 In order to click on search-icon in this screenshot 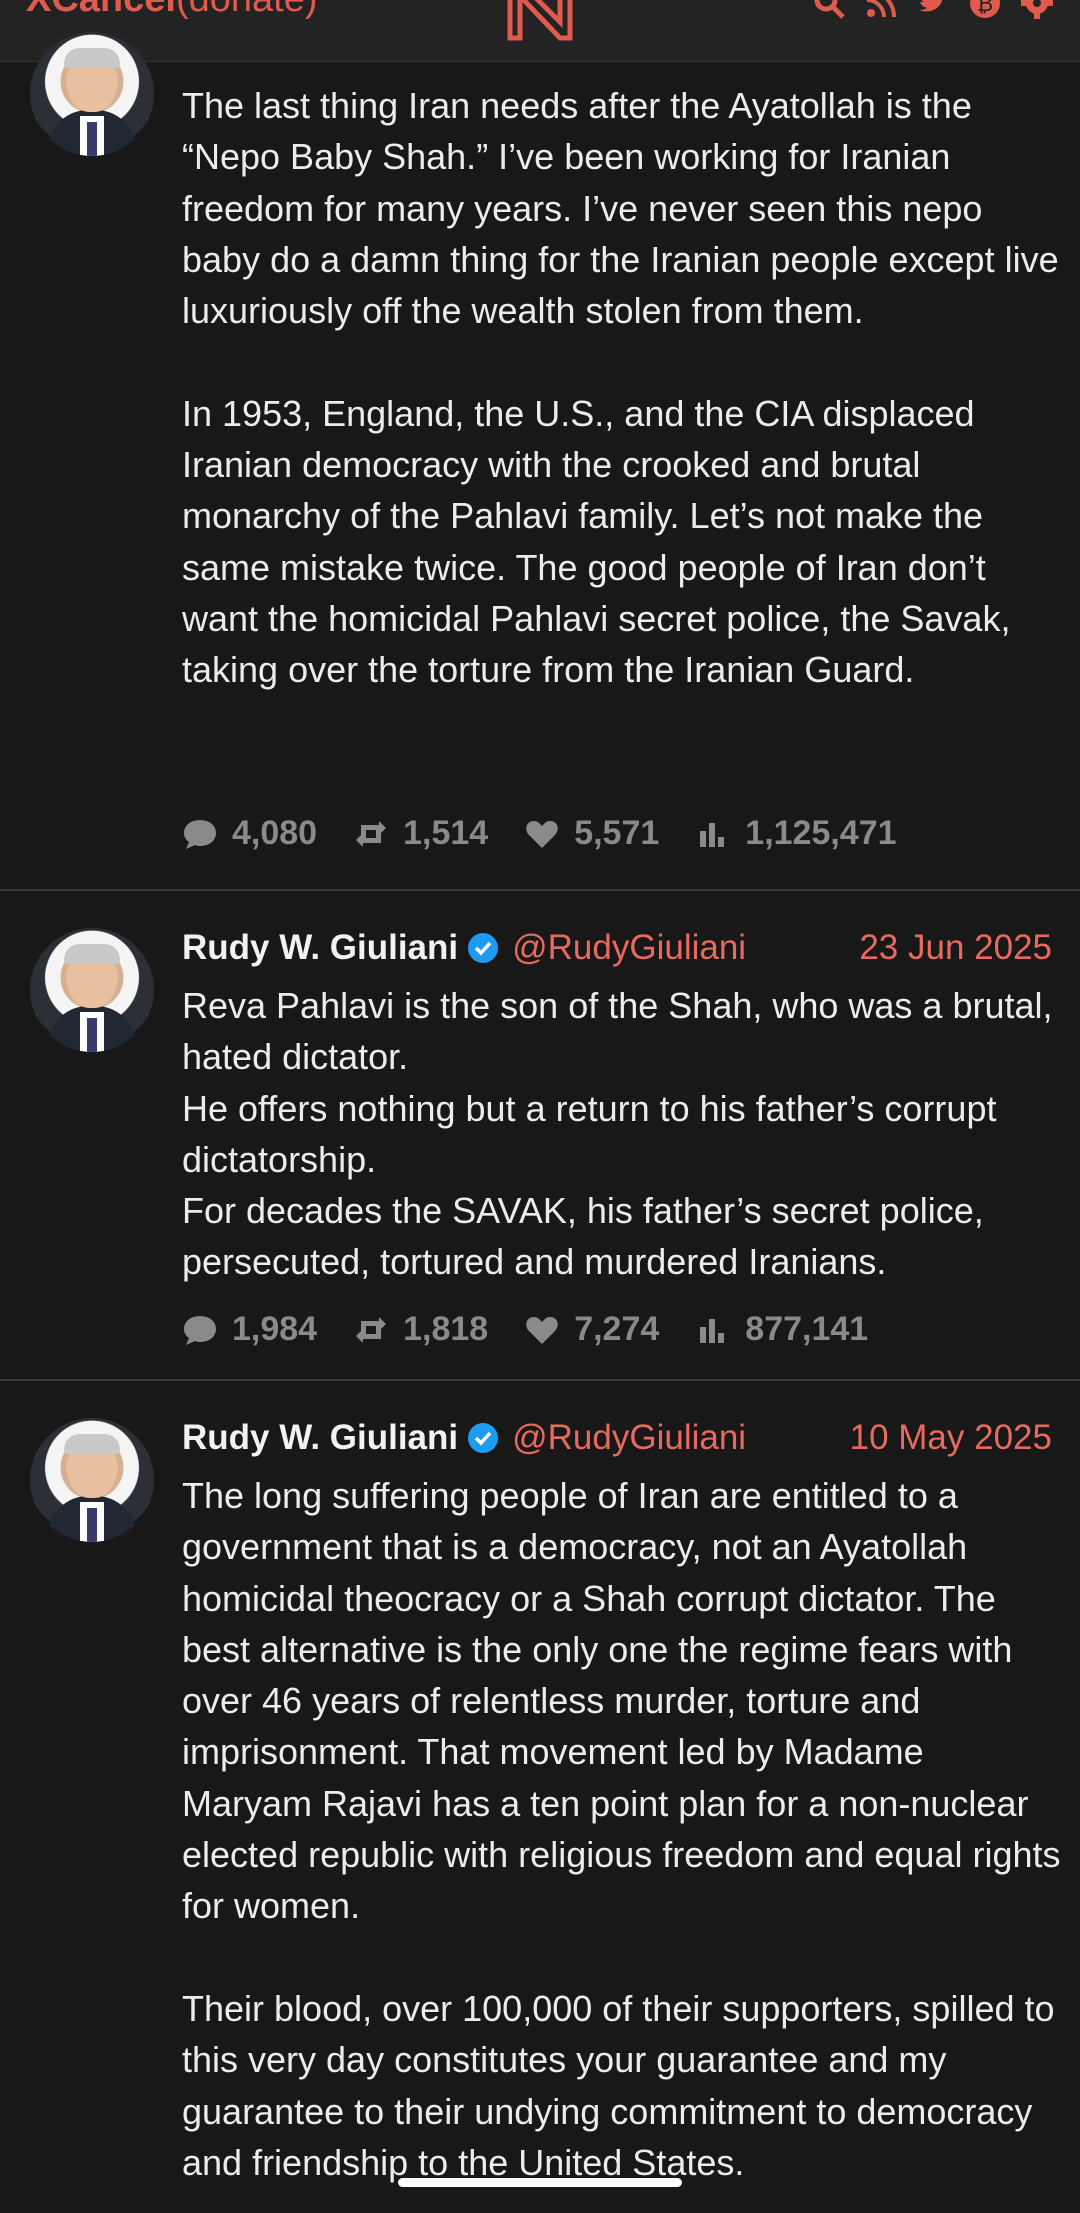, I will do `click(829, 10)`.